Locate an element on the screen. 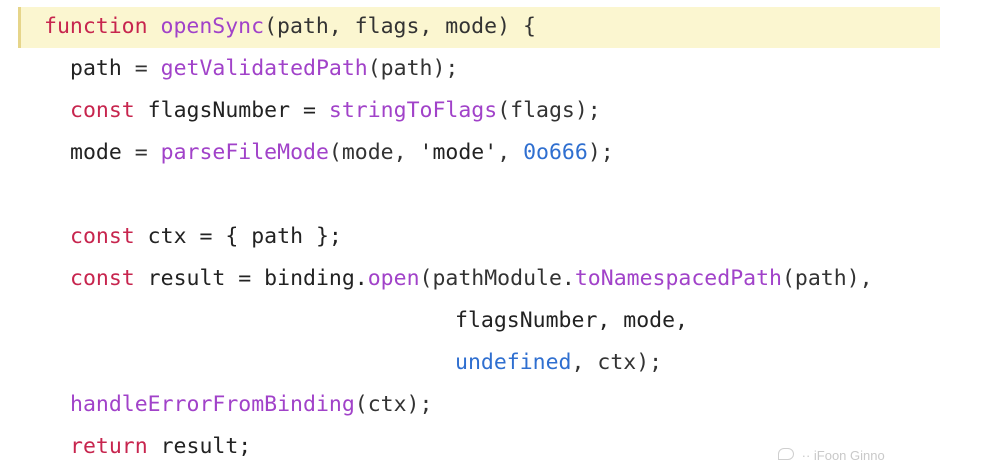 This screenshot has height=460, width=982. code-token: stringToFlags is located at coordinates (413, 110).